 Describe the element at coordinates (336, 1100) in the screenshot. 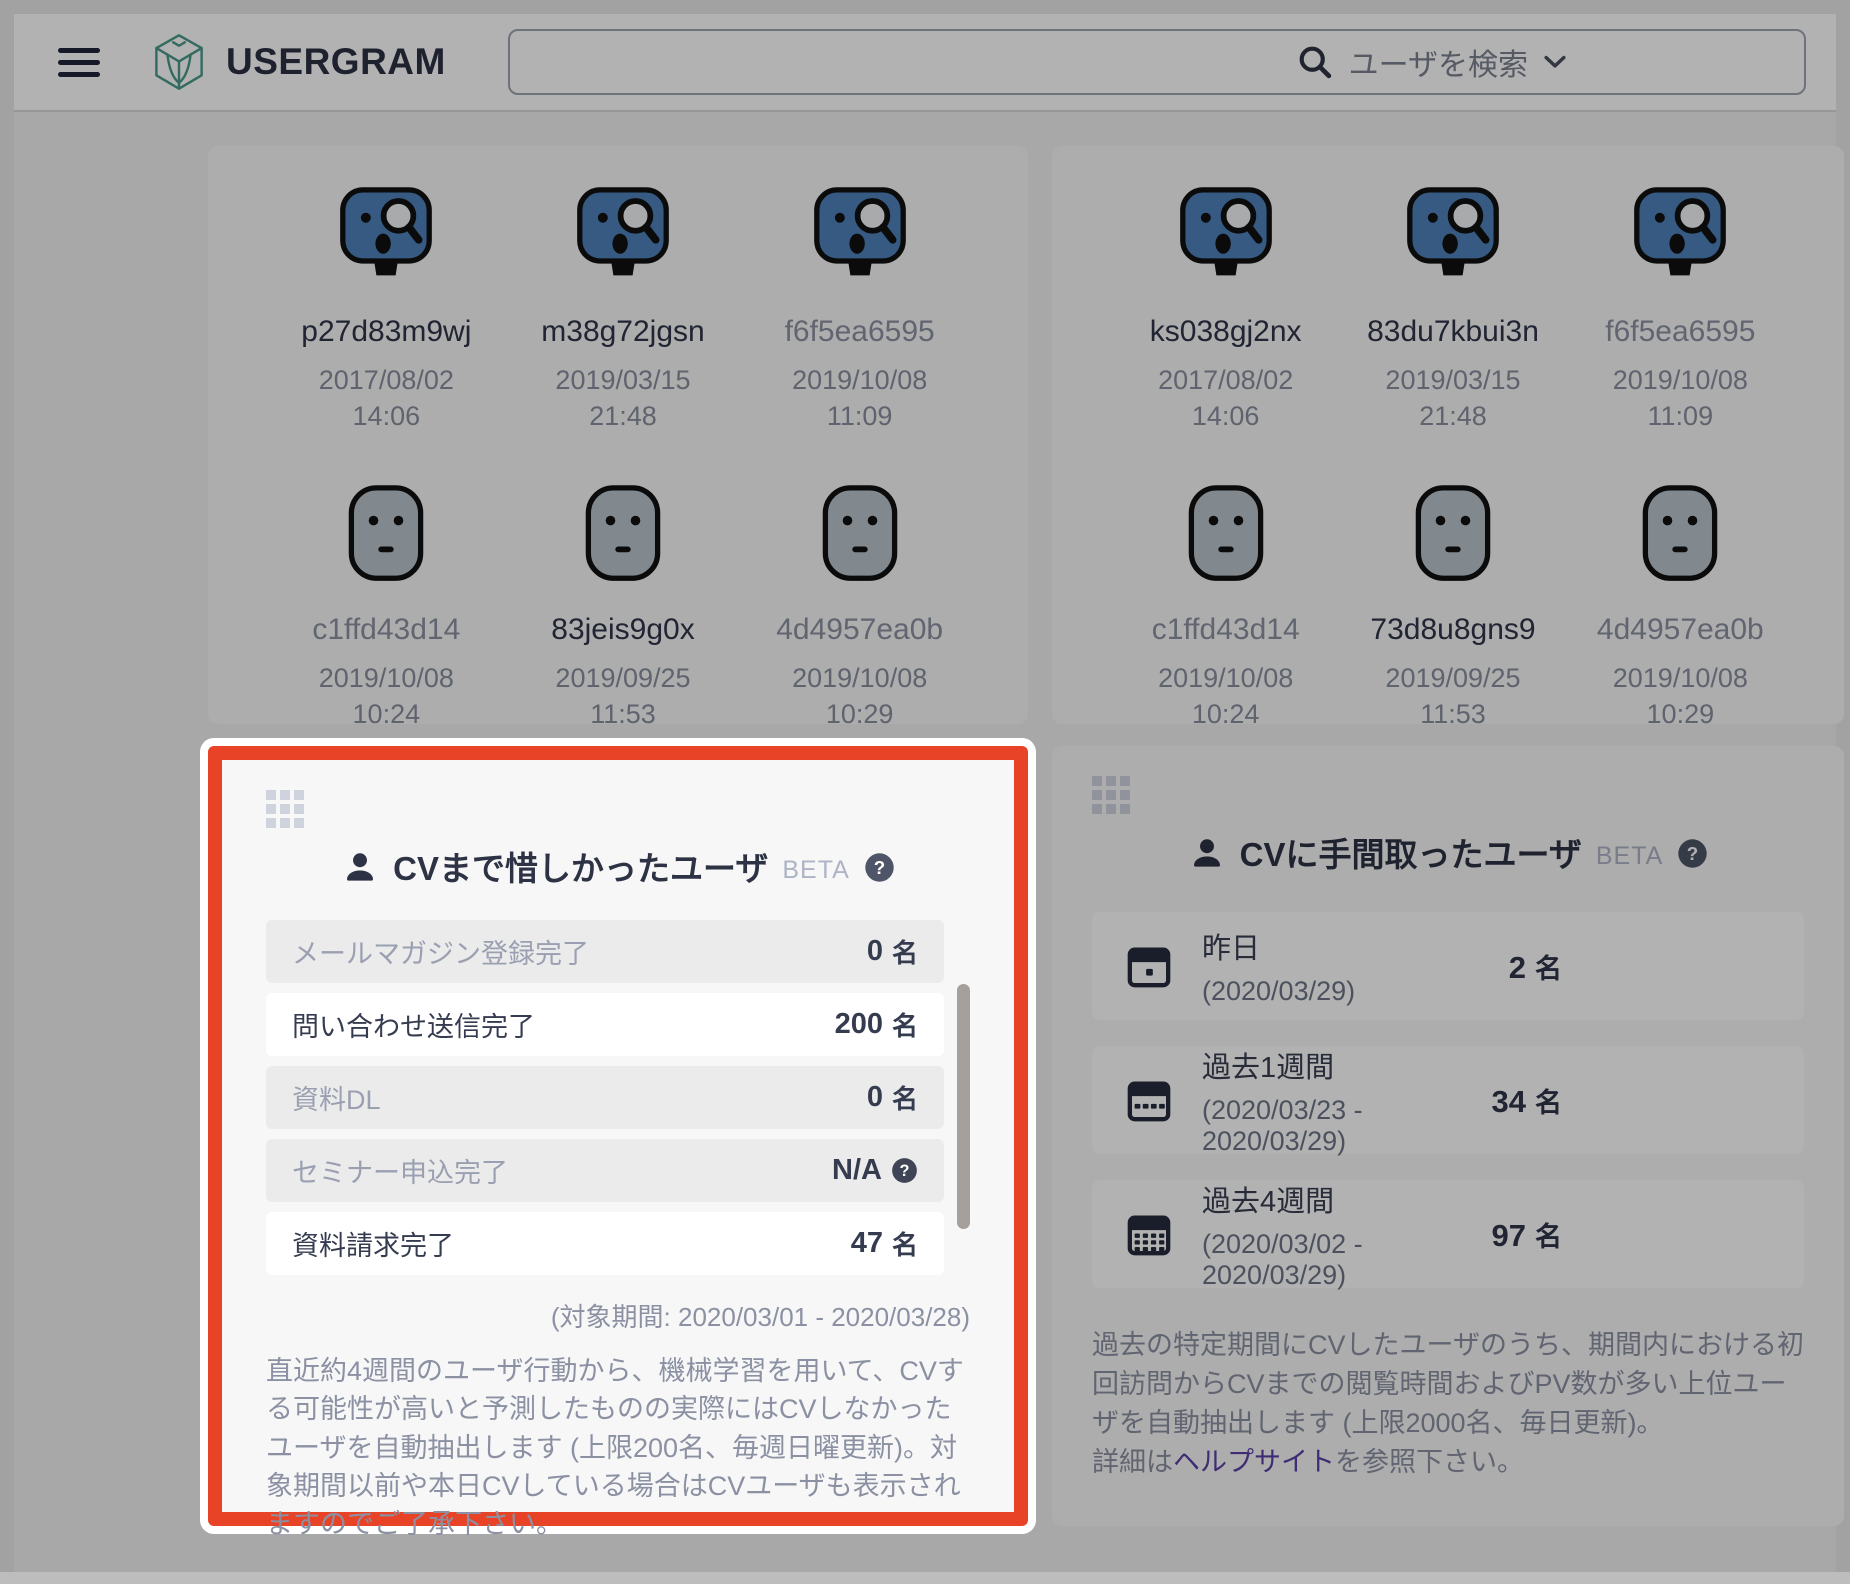

I see `goal-label: 資料DL` at that location.